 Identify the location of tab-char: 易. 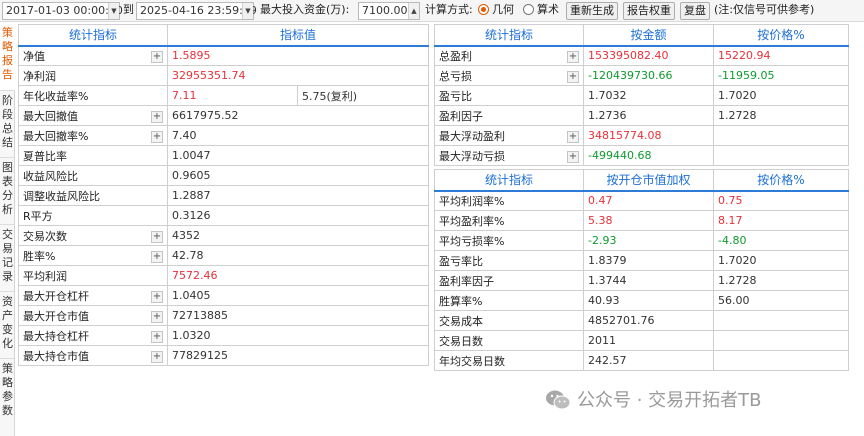
(7, 248).